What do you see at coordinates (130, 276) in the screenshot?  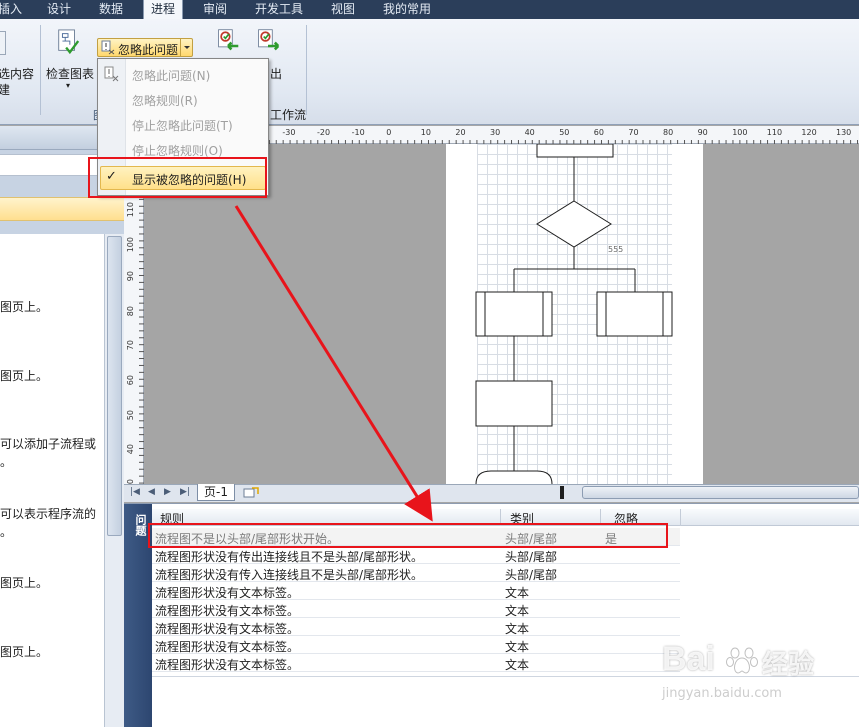 I see `ruler-tick-label: 90` at bounding box center [130, 276].